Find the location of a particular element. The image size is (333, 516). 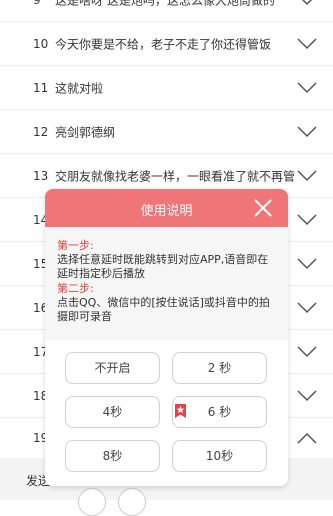

chevron-up-icon is located at coordinates (307, 438).